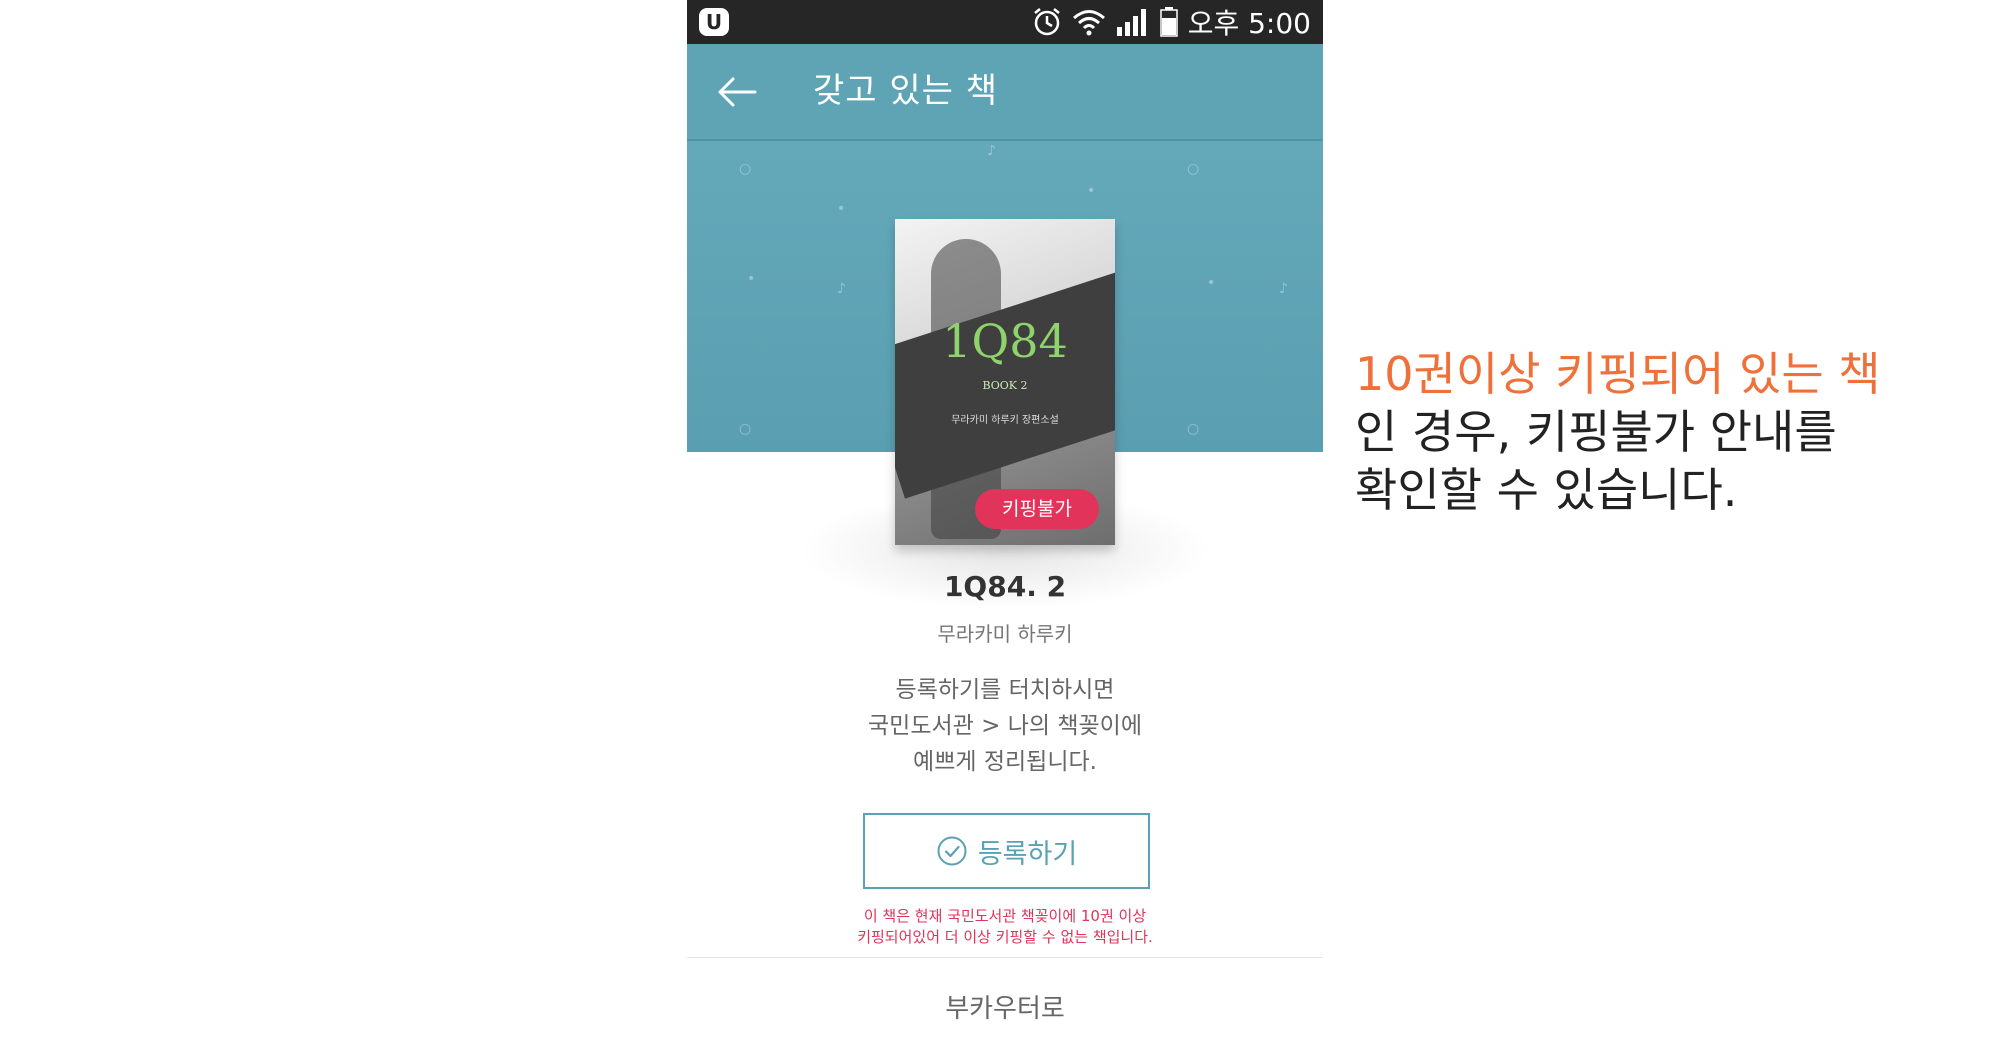 The image size is (2000, 1048). I want to click on divider, so click(1005, 957).